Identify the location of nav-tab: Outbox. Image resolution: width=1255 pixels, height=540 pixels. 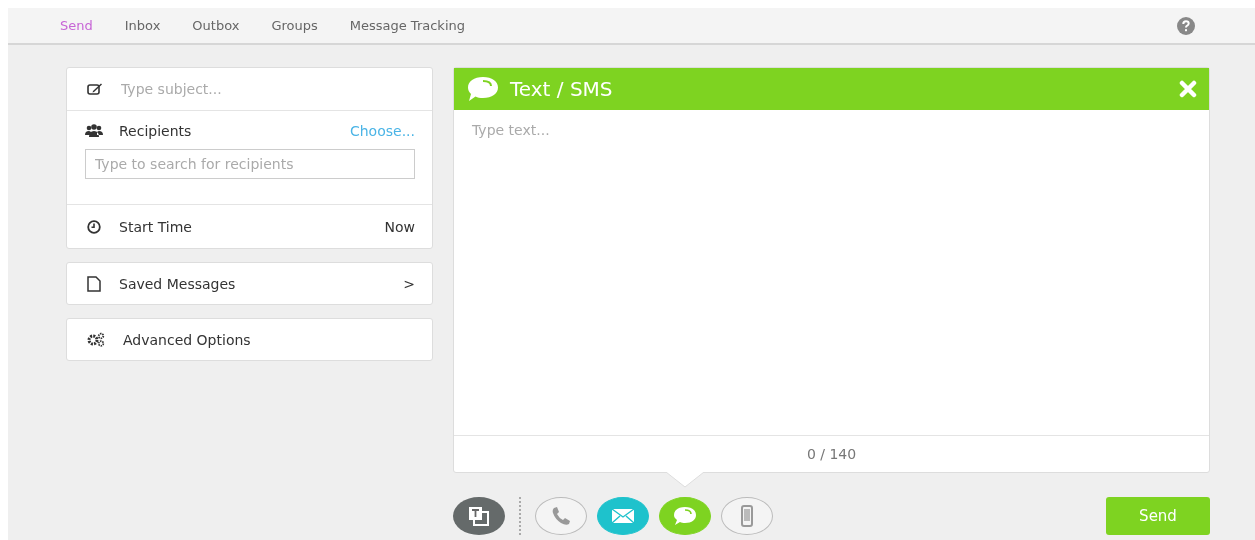
(216, 25).